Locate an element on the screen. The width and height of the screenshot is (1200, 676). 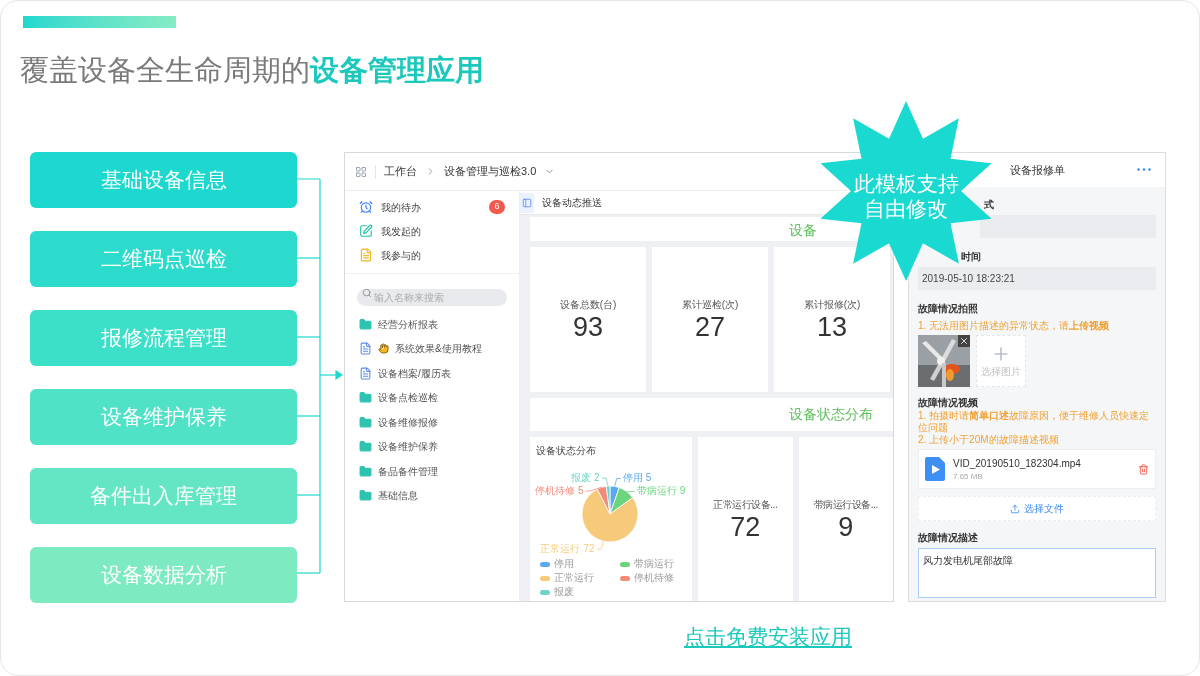
hint-text: 1. 拍摄时请简单口述故障原因，便于维修人员快速定位问题 is located at coordinates (1034, 422).